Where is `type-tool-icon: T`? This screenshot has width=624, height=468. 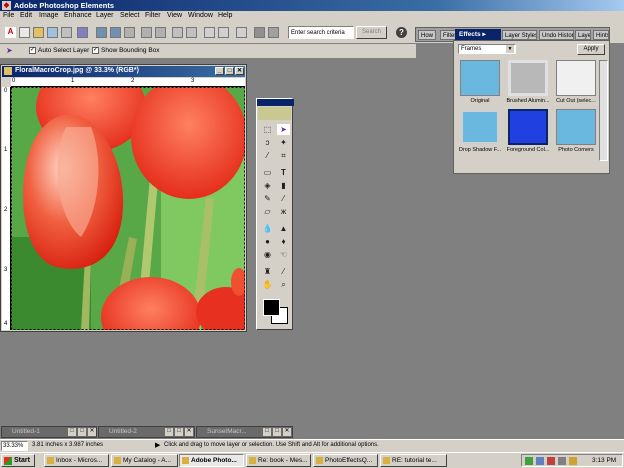 type-tool-icon: T is located at coordinates (283, 172).